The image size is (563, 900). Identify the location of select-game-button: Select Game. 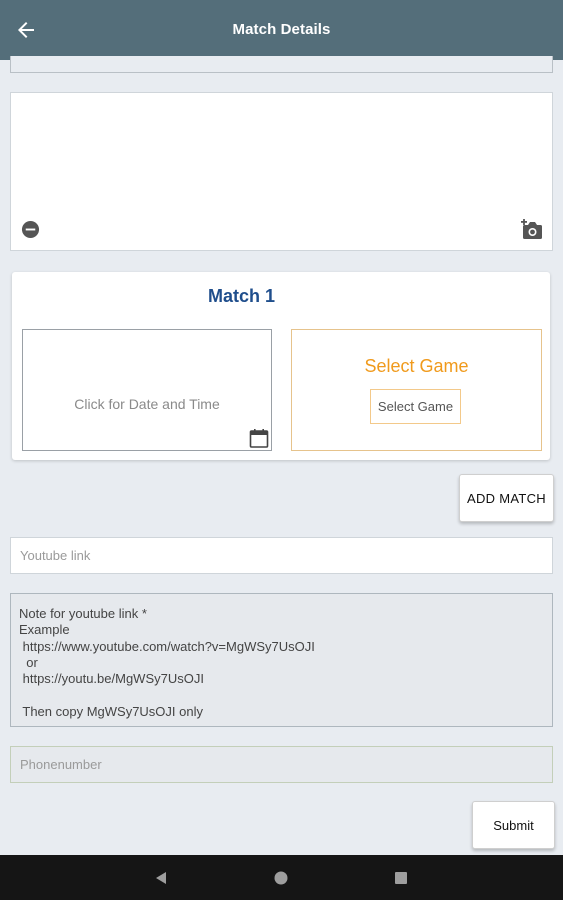
(415, 406).